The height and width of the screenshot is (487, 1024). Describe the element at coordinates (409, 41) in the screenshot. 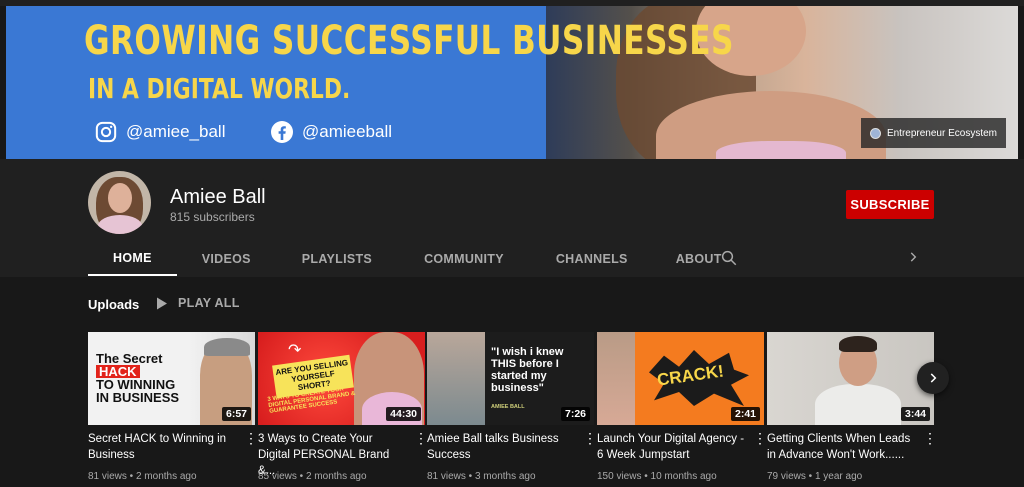

I see `banner-title: GROWING SUCCESSFUL BUSINESSES` at that location.